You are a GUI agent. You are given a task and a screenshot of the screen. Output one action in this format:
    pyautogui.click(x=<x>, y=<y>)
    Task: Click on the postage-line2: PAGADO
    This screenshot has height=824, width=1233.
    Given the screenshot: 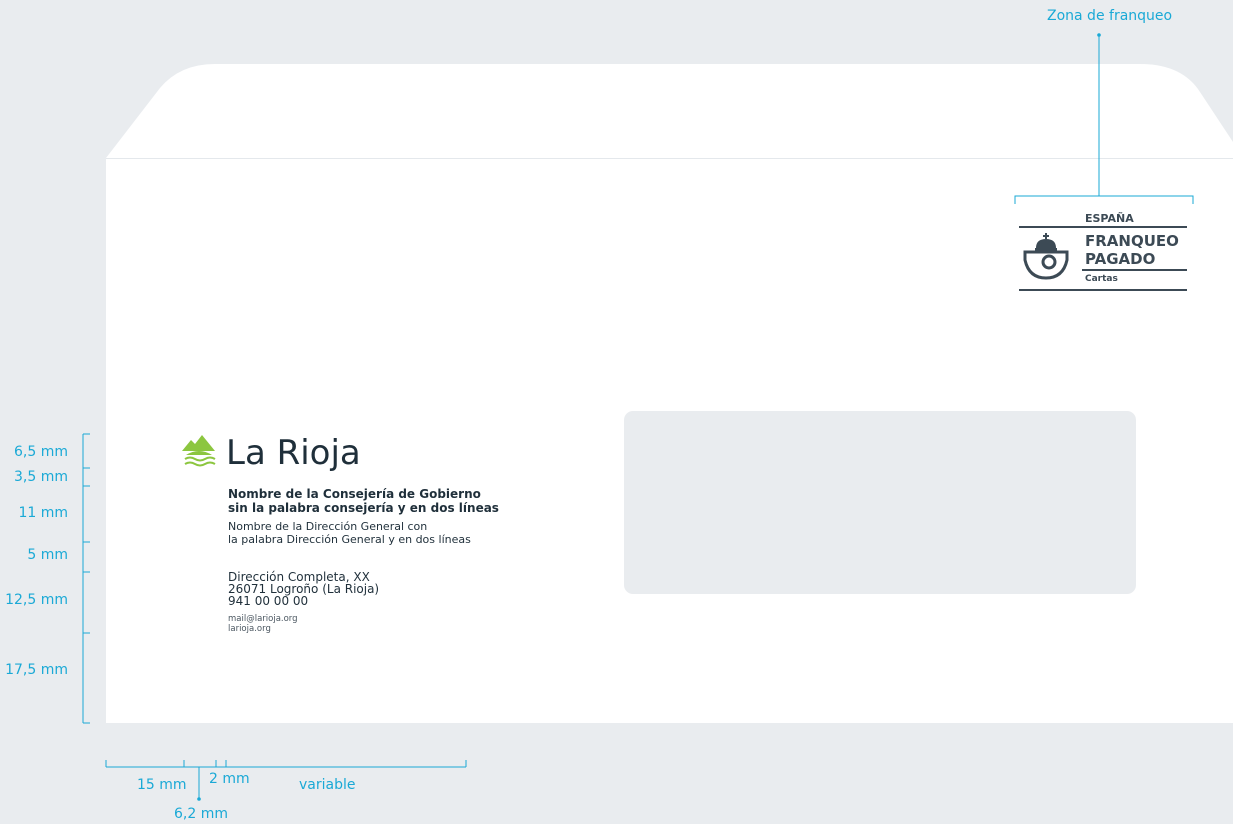 What is the action you would take?
    pyautogui.click(x=1120, y=259)
    